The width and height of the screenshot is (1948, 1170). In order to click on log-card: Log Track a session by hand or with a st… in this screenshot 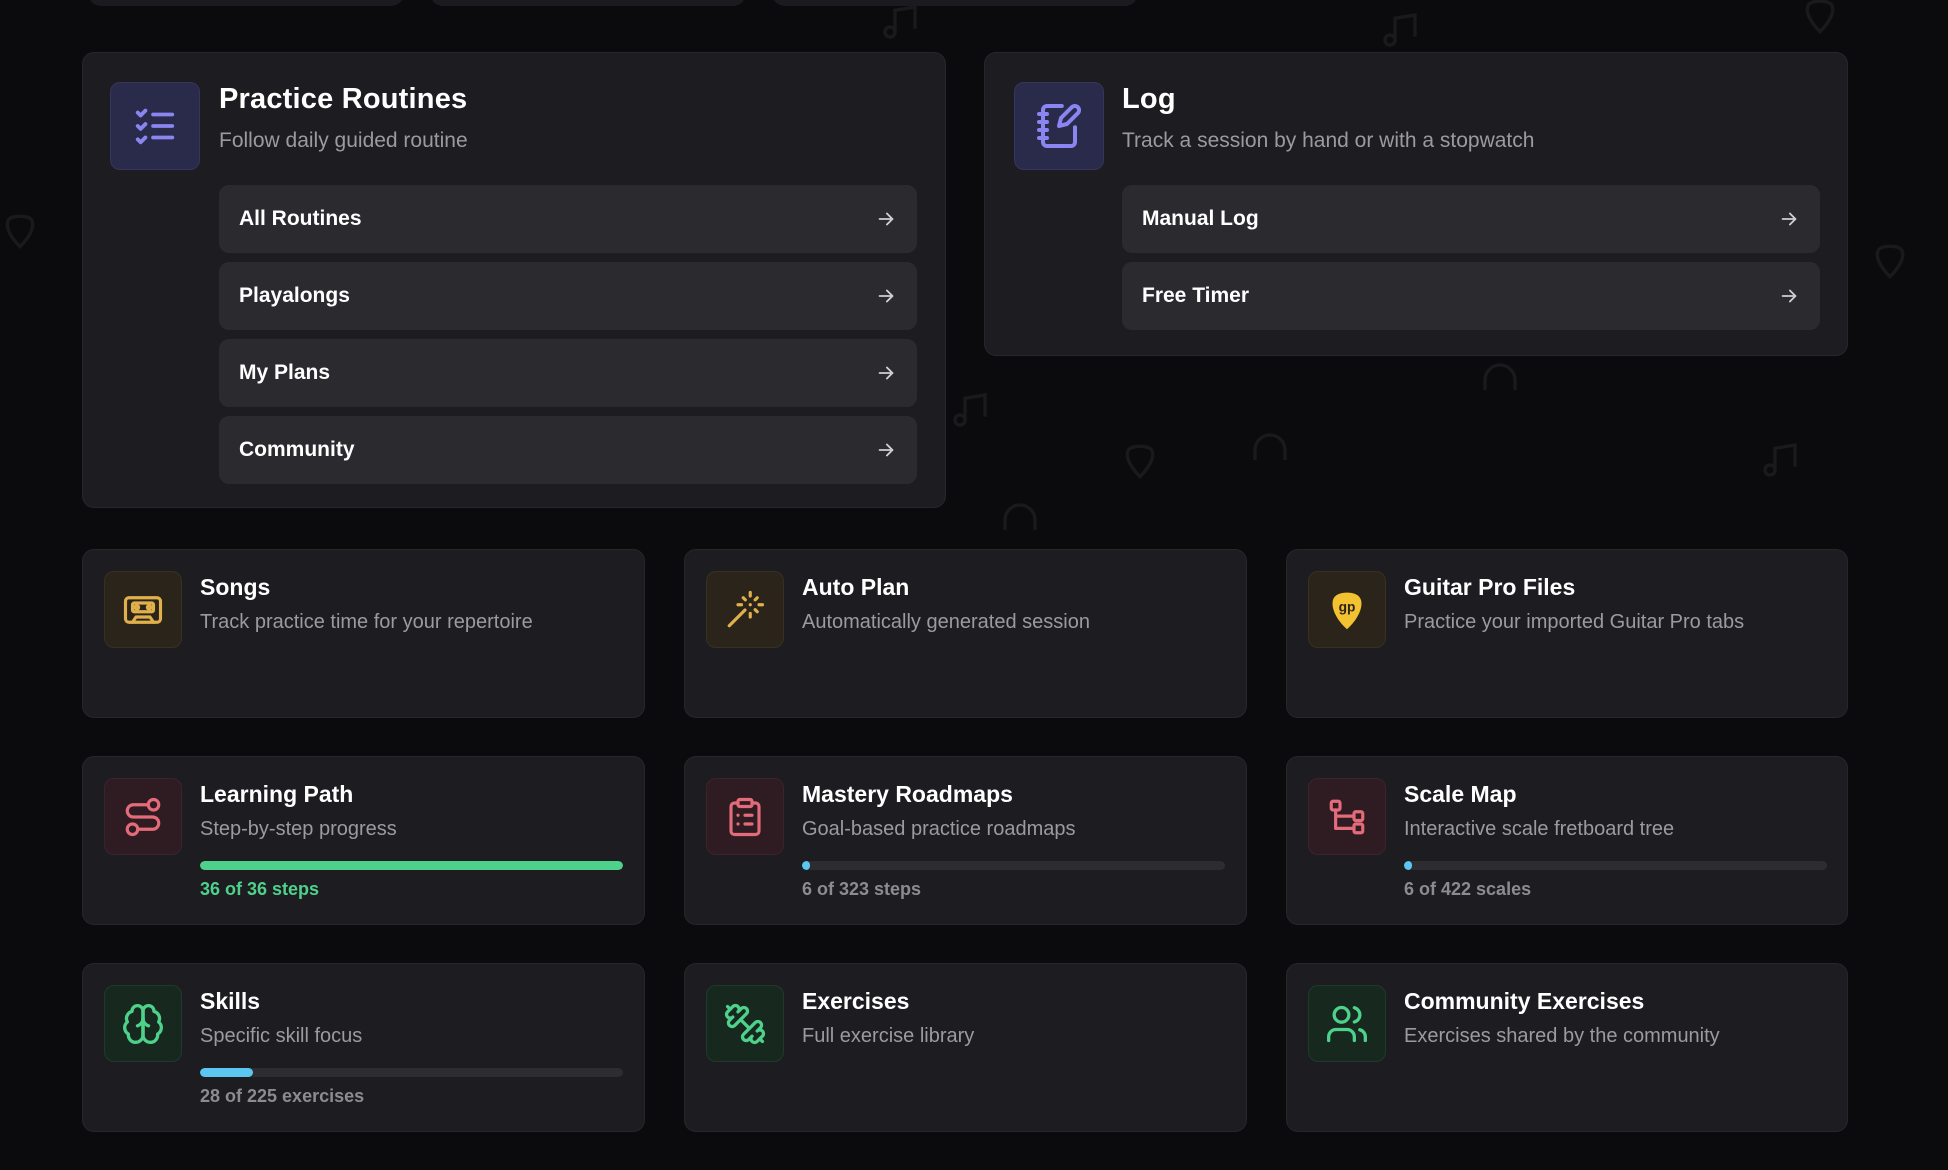, I will do `click(1416, 204)`.